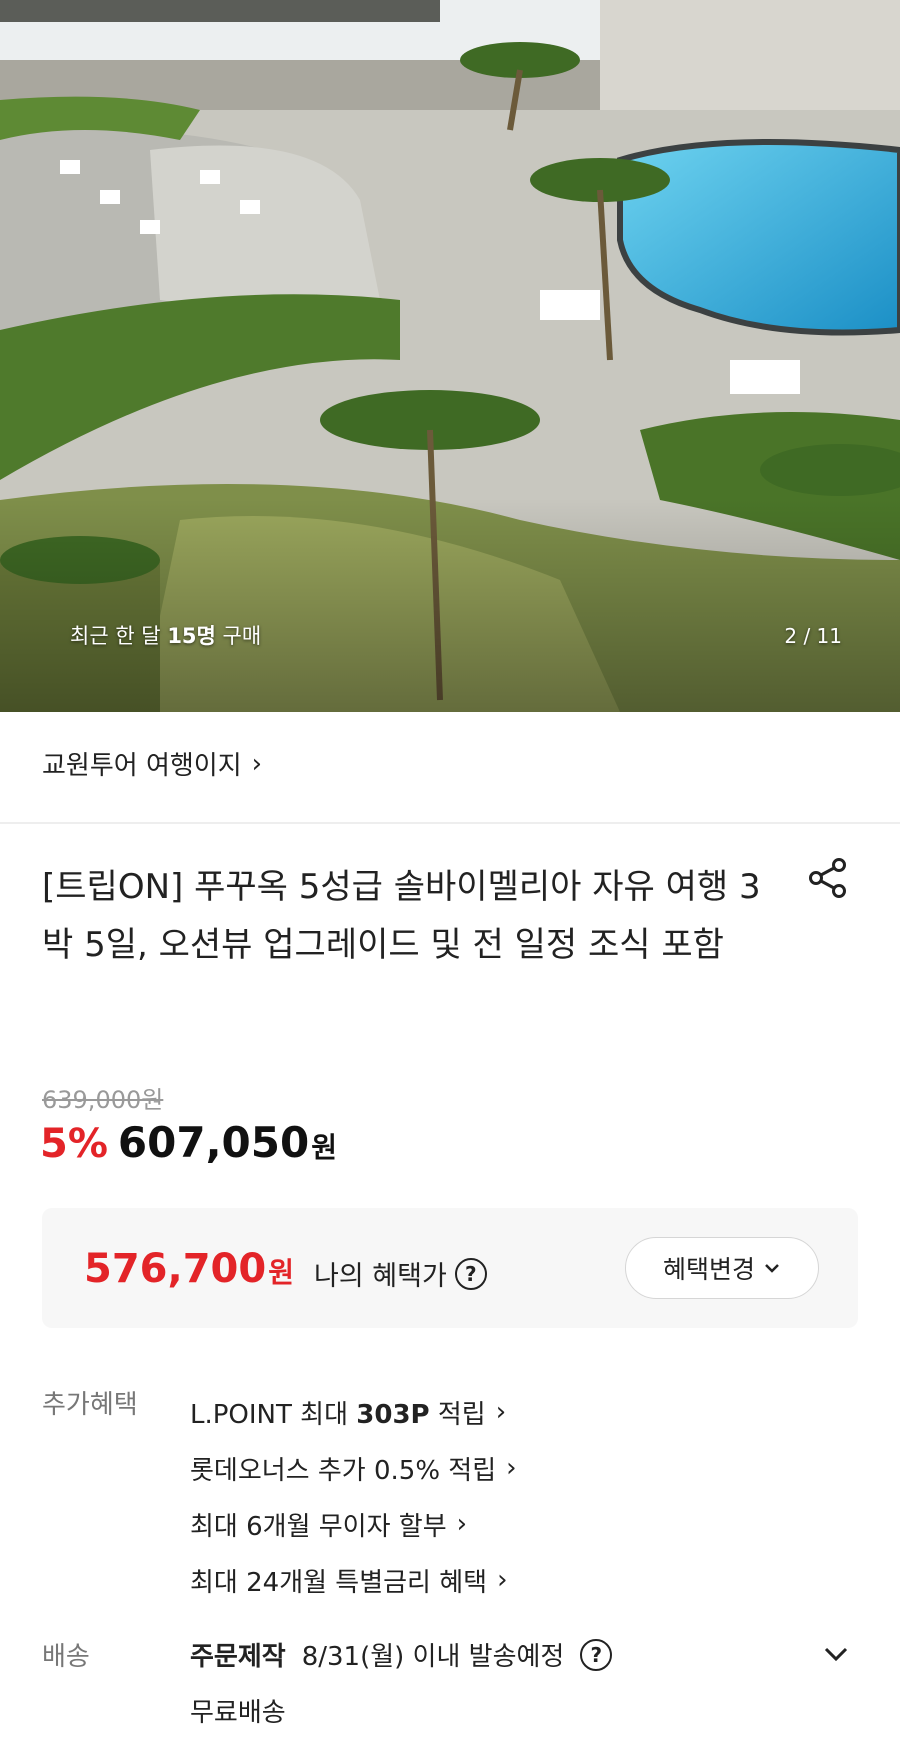 Image resolution: width=900 pixels, height=1754 pixels. I want to click on recent-purchase-caption: 최근 한 달 15명 구매, so click(166, 636).